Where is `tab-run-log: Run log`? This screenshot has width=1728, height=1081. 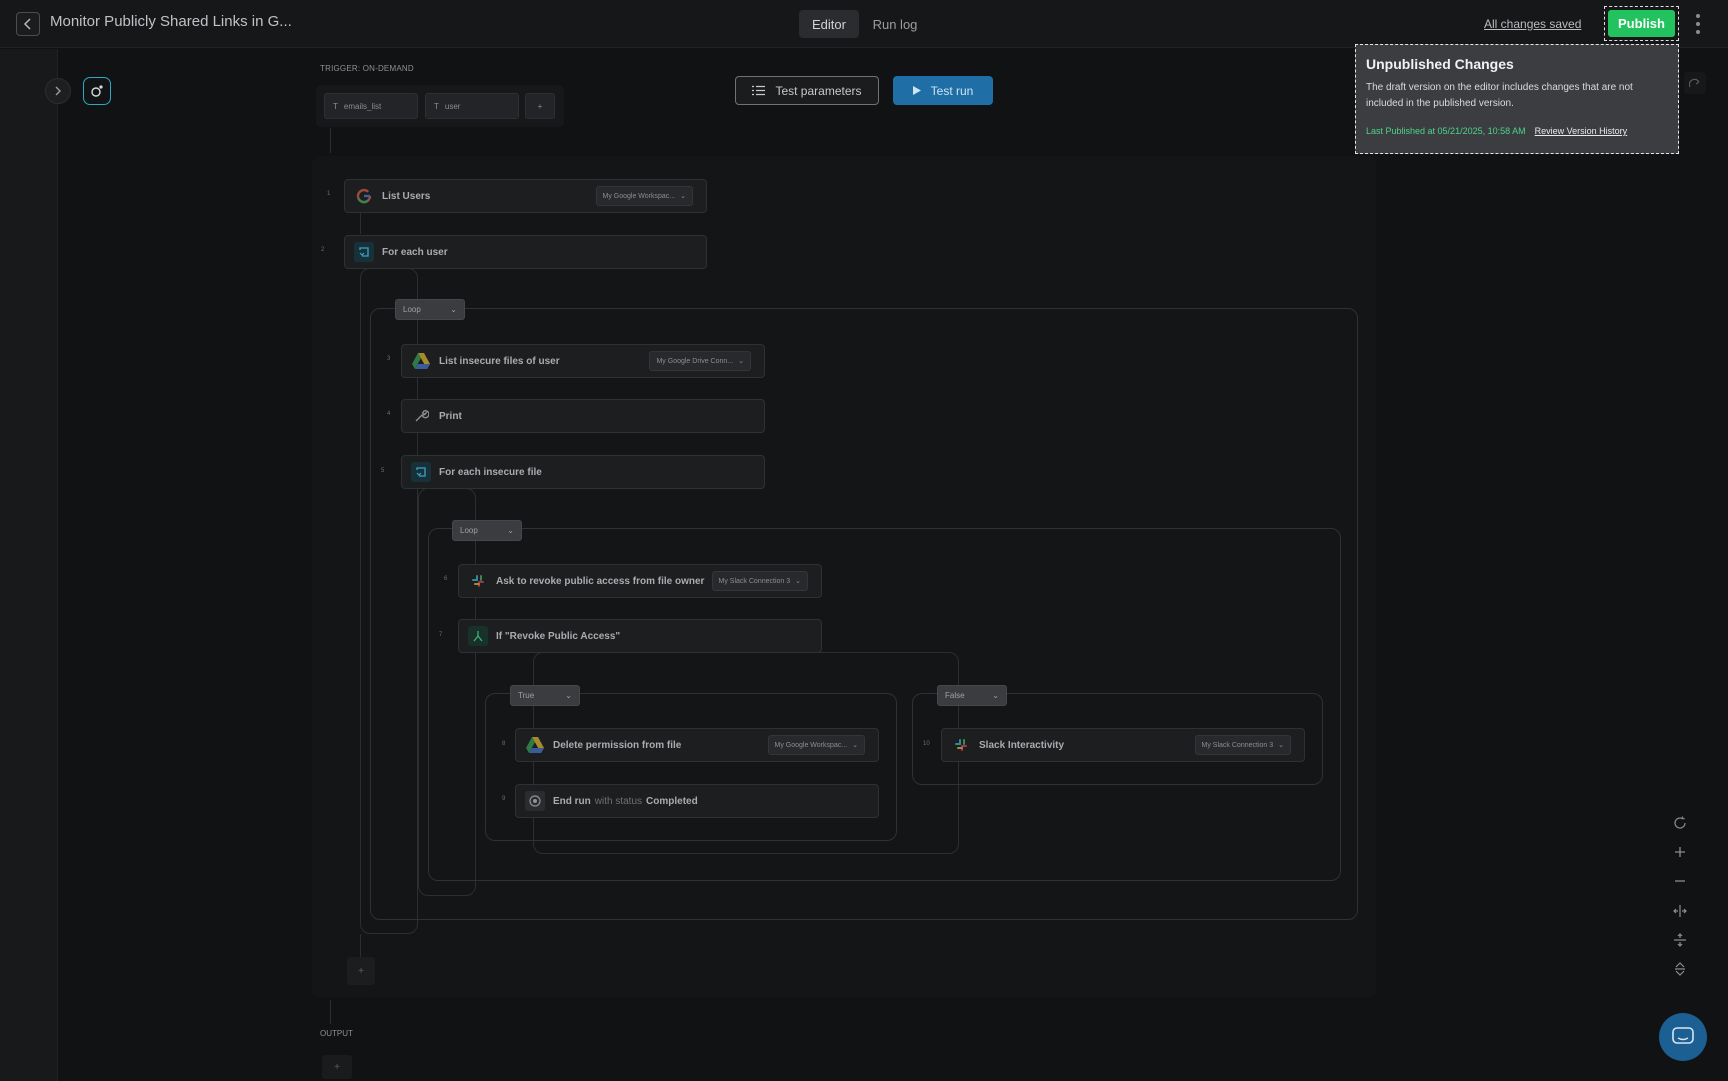 tab-run-log: Run log is located at coordinates (895, 24).